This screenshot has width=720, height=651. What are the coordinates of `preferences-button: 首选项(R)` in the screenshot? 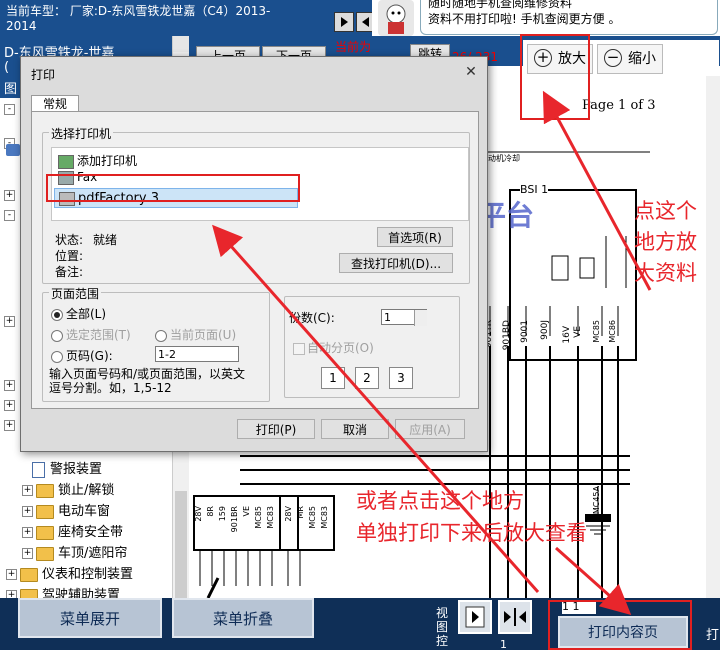 It's located at (415, 237).